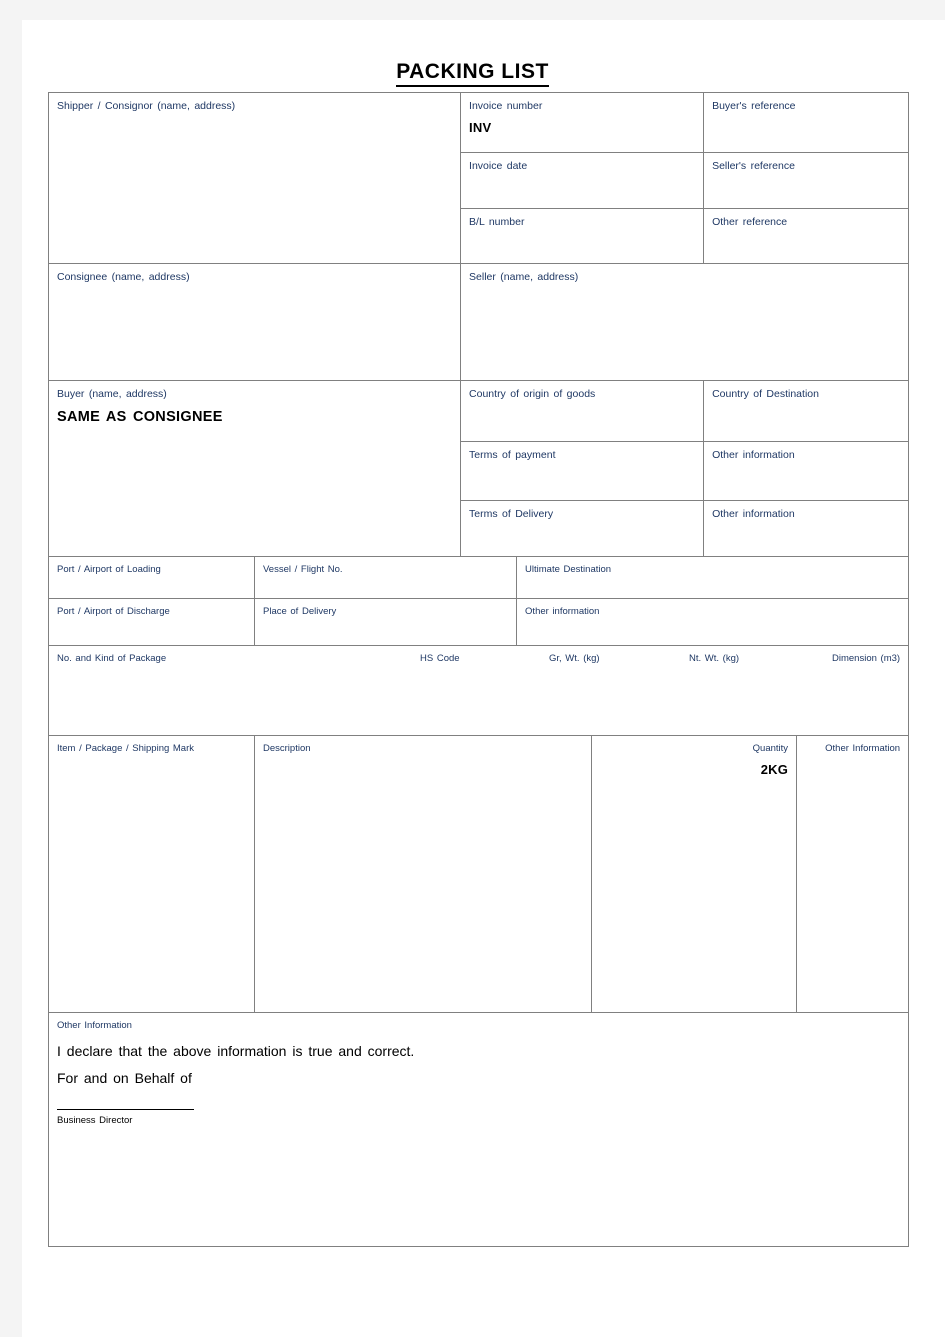 The height and width of the screenshot is (1337, 945). What do you see at coordinates (94, 1025) in the screenshot?
I see `footer-other-information-label: Other Information` at bounding box center [94, 1025].